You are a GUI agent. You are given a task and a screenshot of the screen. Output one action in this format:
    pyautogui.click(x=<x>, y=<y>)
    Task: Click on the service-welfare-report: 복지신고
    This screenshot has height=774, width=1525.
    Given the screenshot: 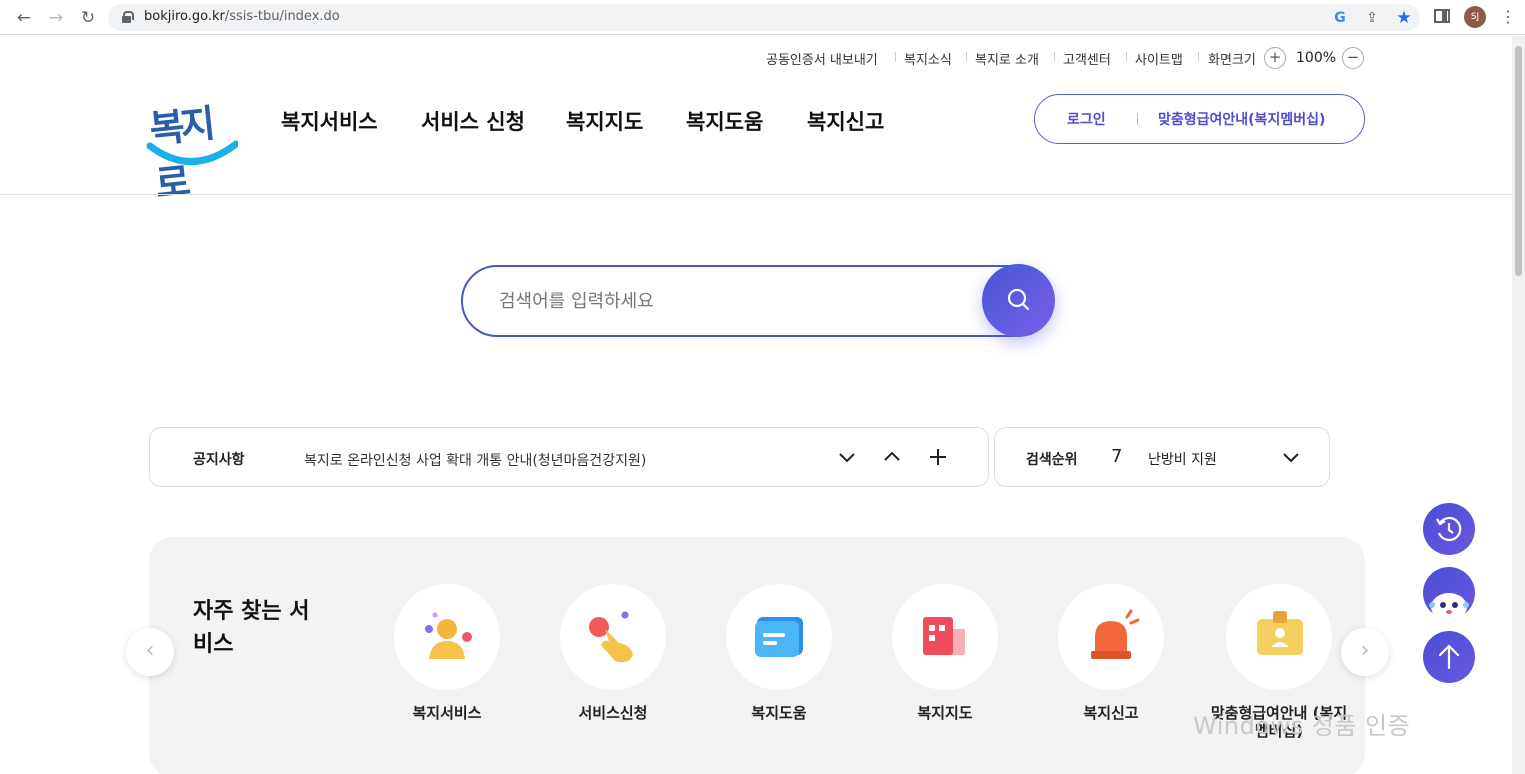 What is the action you would take?
    pyautogui.click(x=1111, y=664)
    